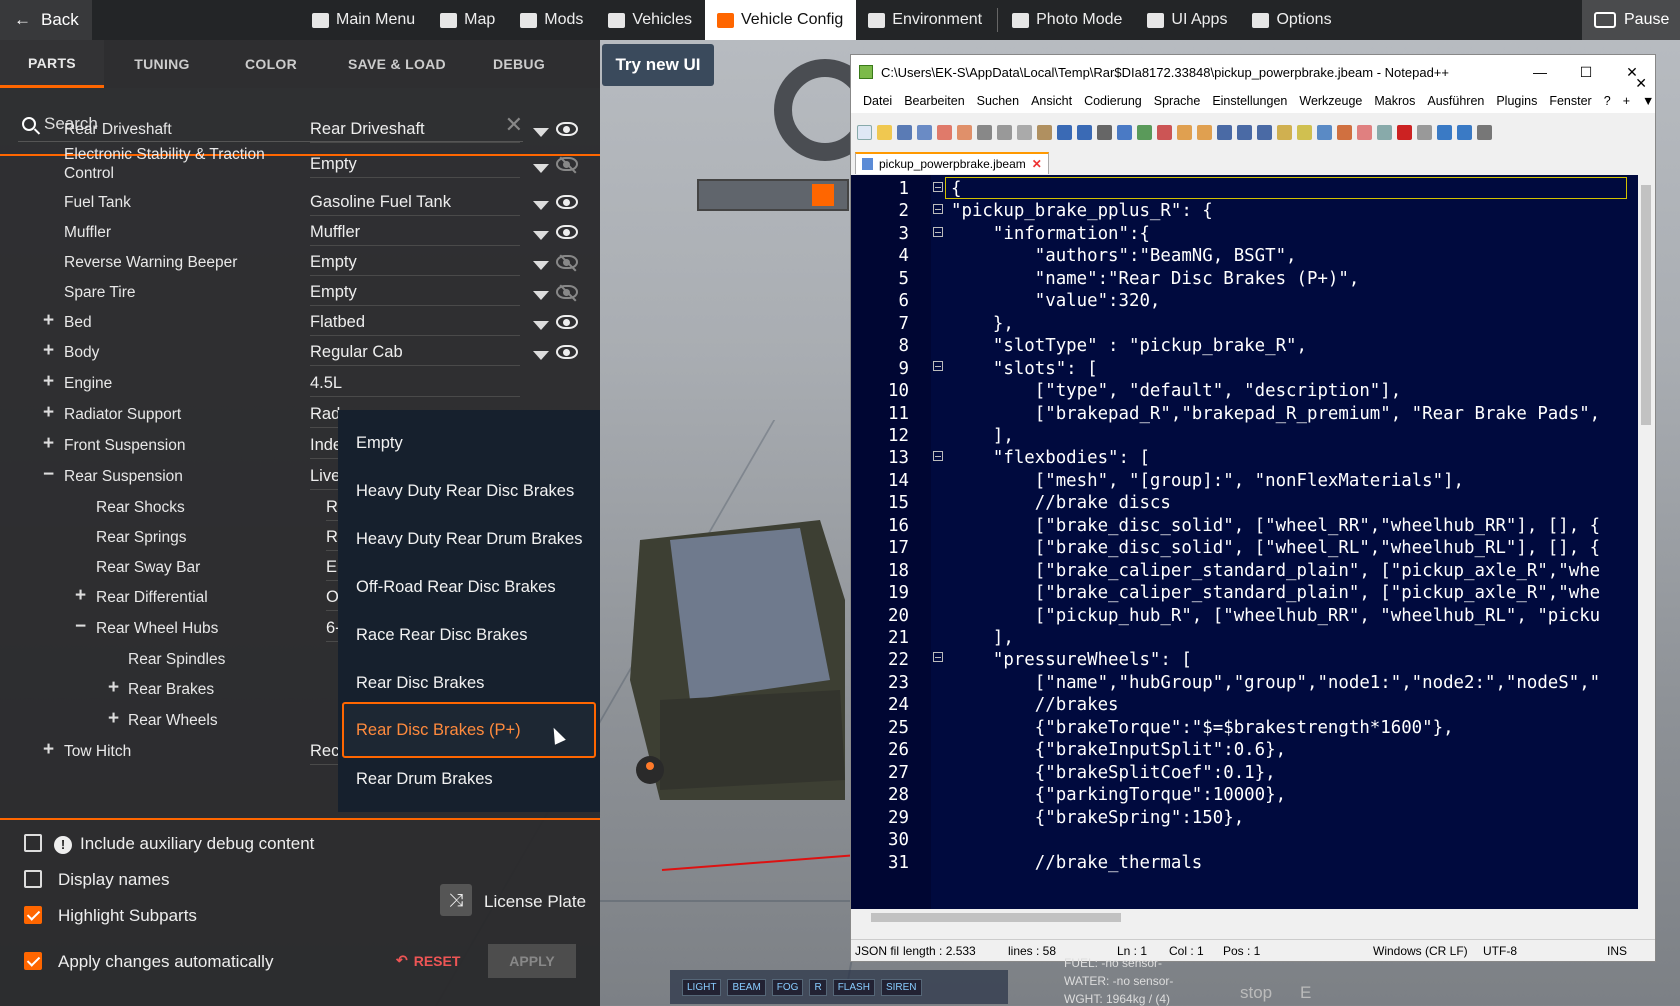 The width and height of the screenshot is (1680, 1006). Describe the element at coordinates (1607, 101) in the screenshot. I see `menu-help: ?` at that location.